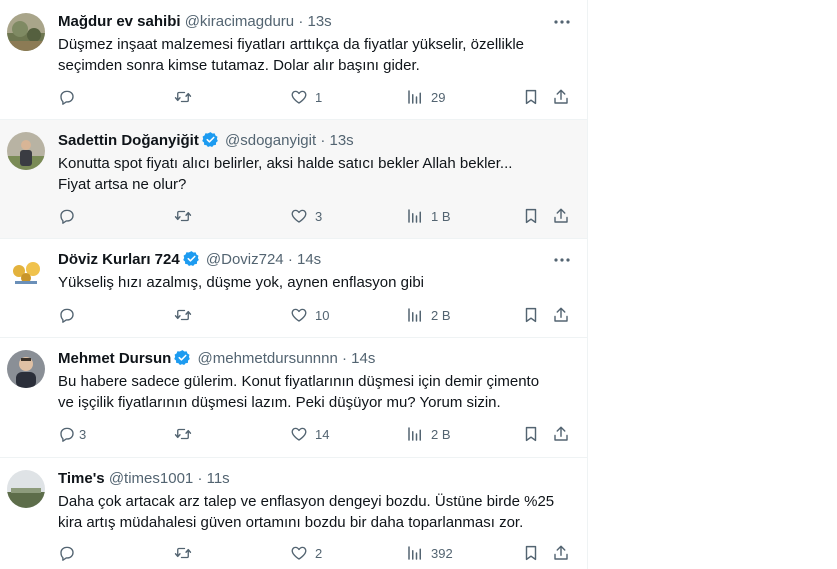 This screenshot has width=837, height=569. I want to click on tweet-header: Döviz Kurları 724 @Doviz724 · 14s, so click(189, 260).